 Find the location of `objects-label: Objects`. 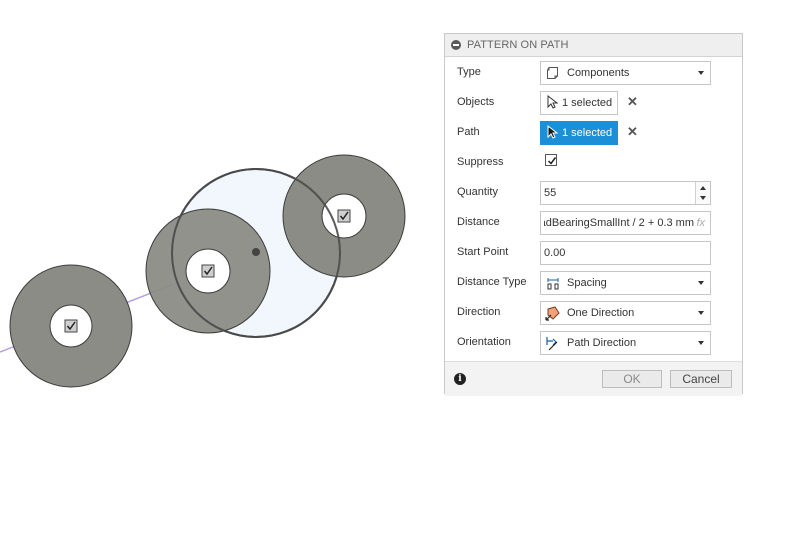

objects-label: Objects is located at coordinates (476, 102).